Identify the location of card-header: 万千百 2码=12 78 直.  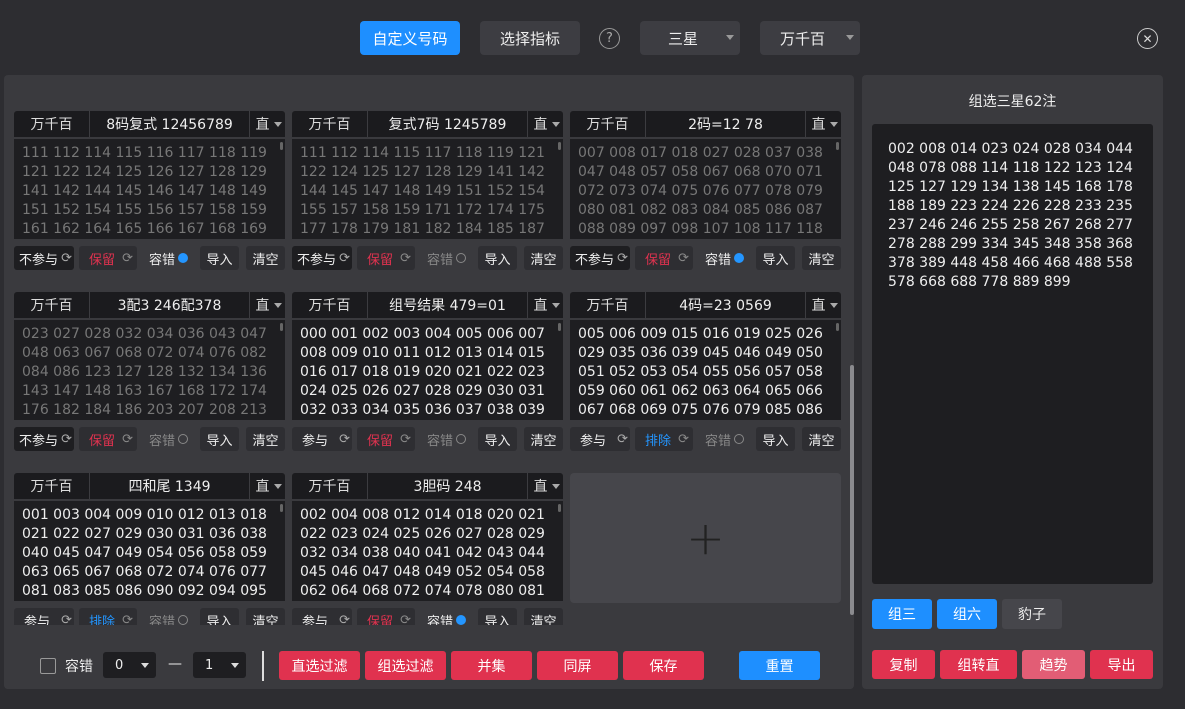
(705, 124).